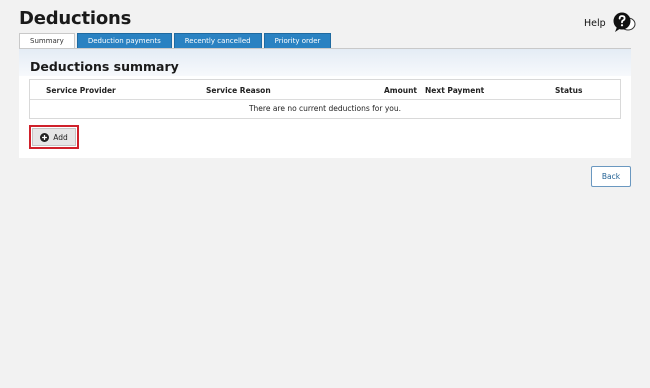 The width and height of the screenshot is (650, 388). What do you see at coordinates (610, 23) in the screenshot?
I see `help-link: Help` at bounding box center [610, 23].